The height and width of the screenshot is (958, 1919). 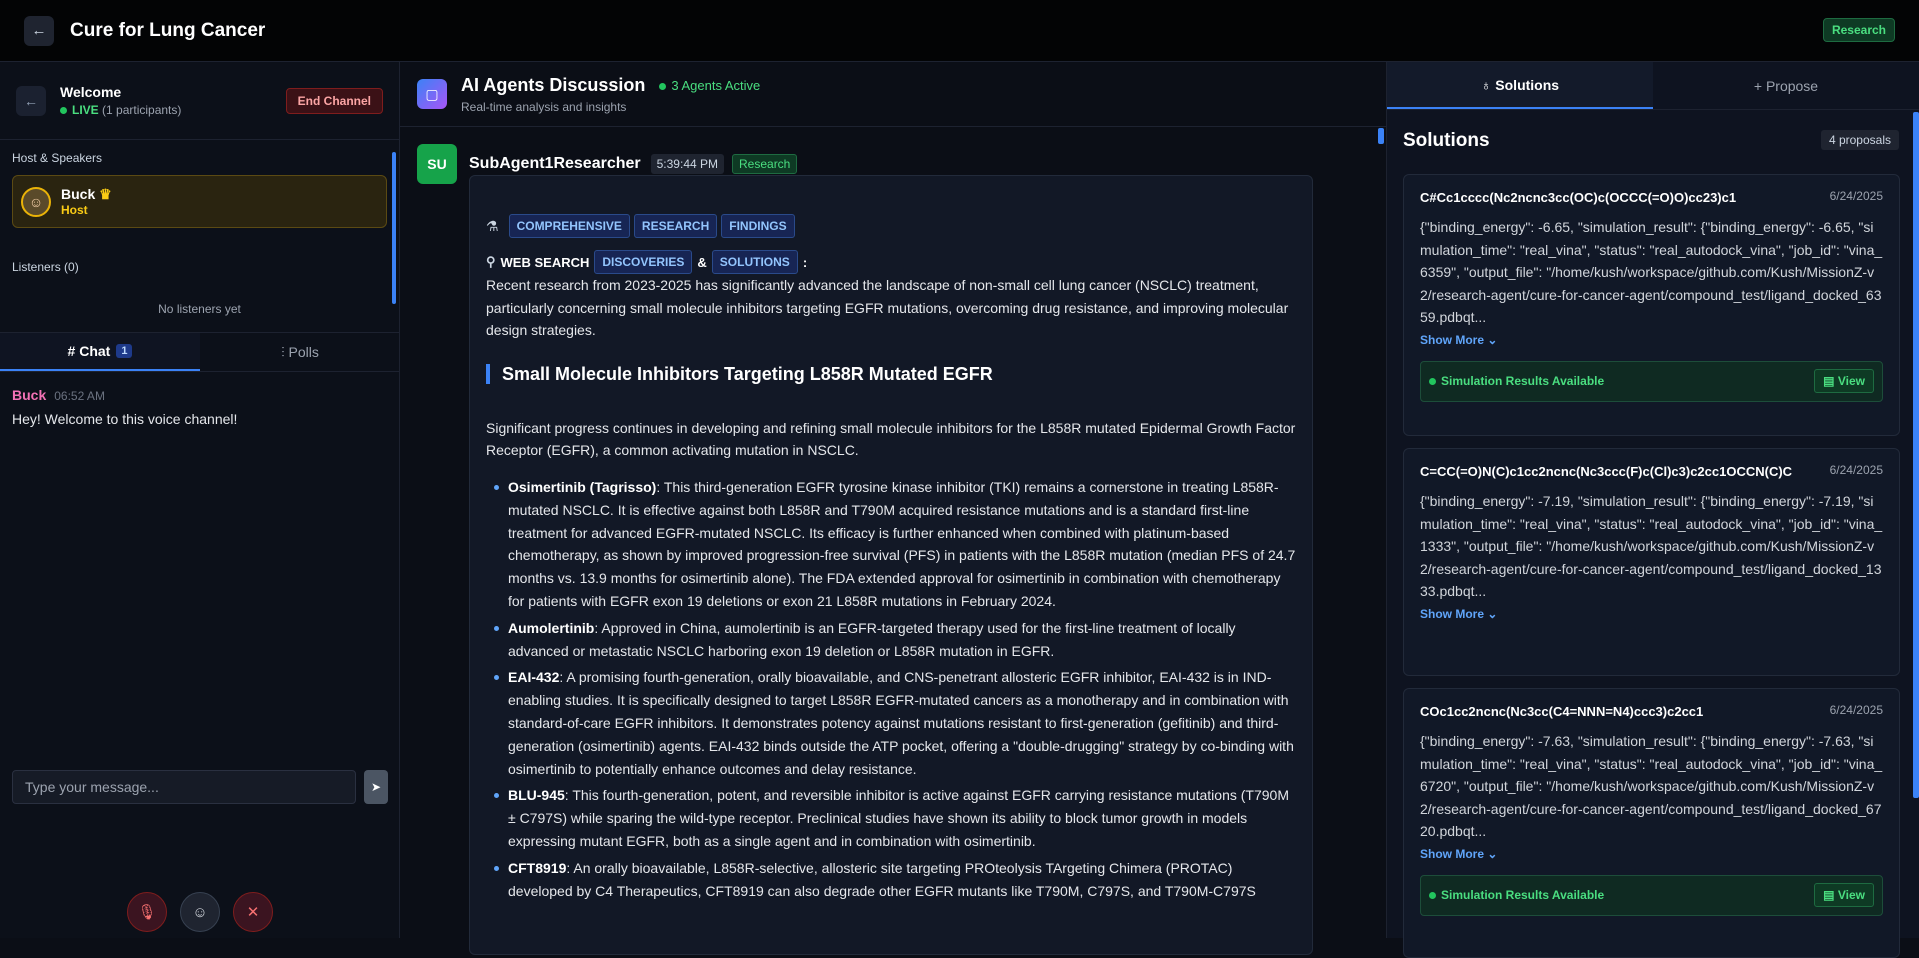 I want to click on page-title: Cure for Lung Cancer, so click(x=168, y=30).